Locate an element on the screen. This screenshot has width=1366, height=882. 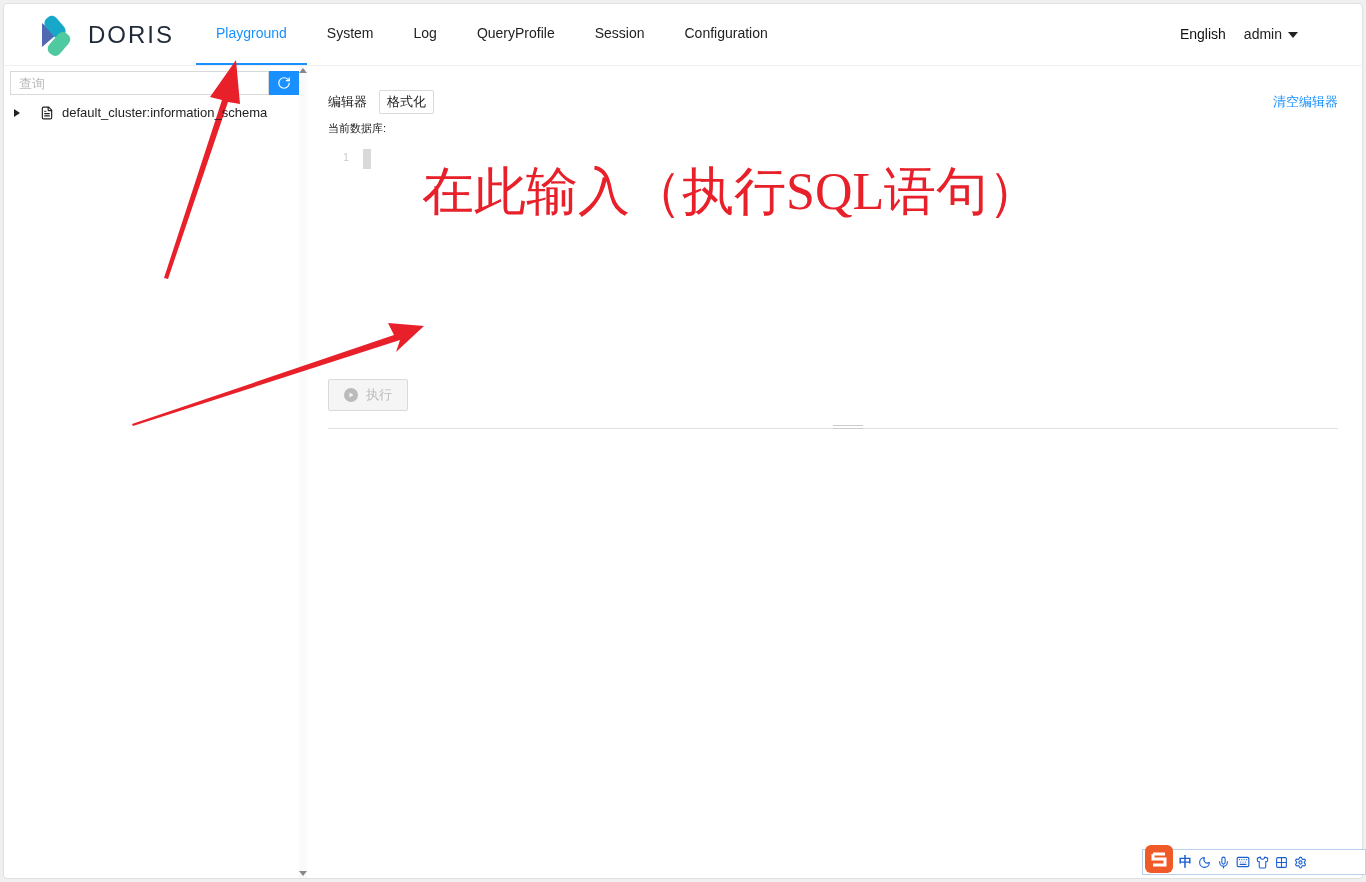
moon-icon is located at coordinates (1204, 862).